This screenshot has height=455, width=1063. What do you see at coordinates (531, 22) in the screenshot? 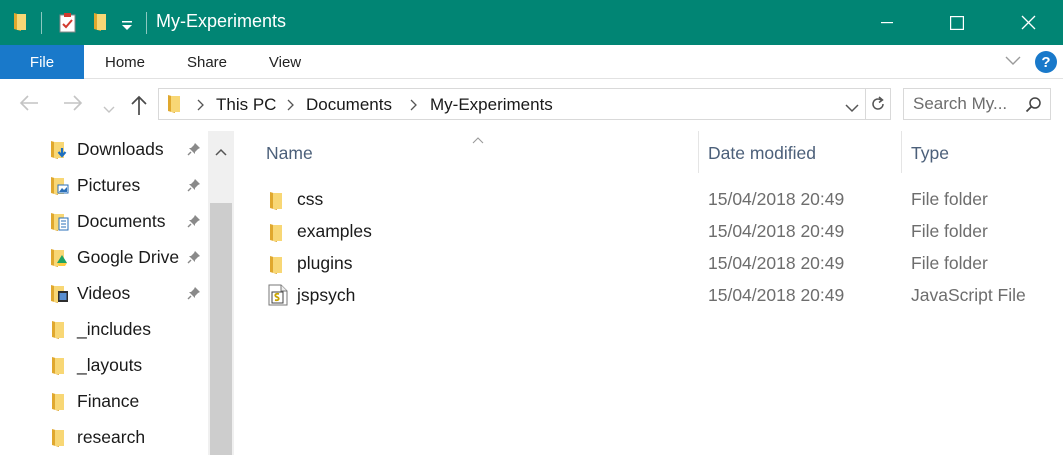
I see `title-bar: My-Experiments` at bounding box center [531, 22].